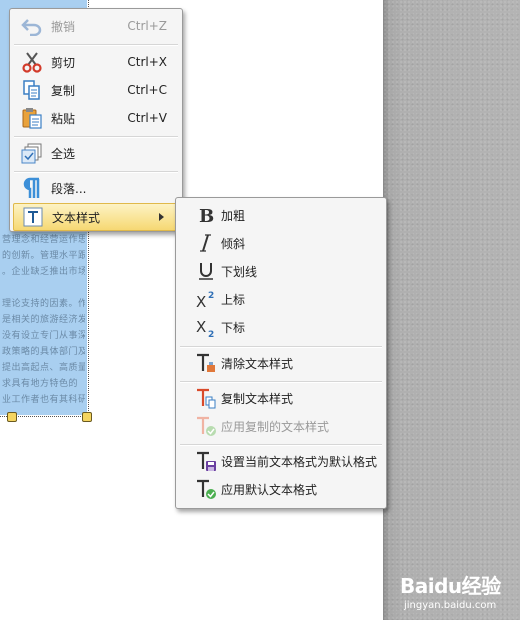 The image size is (520, 620). I want to click on superscript-icon: X2, so click(206, 299).